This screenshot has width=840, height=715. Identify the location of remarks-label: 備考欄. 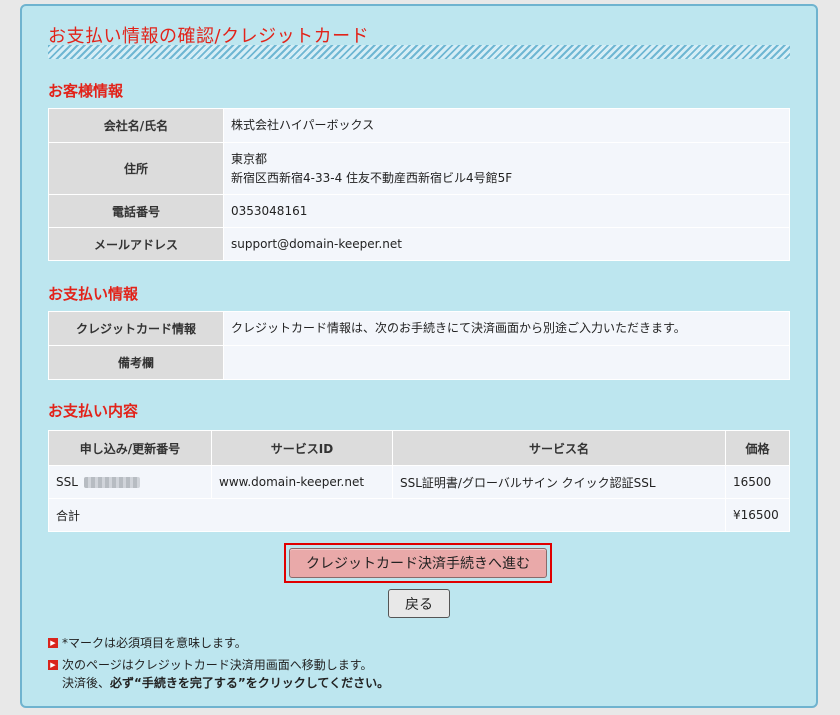
(136, 362).